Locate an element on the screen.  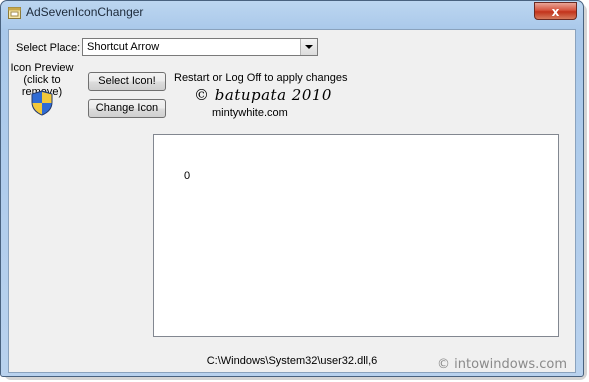
app-window-icon is located at coordinates (14, 13).